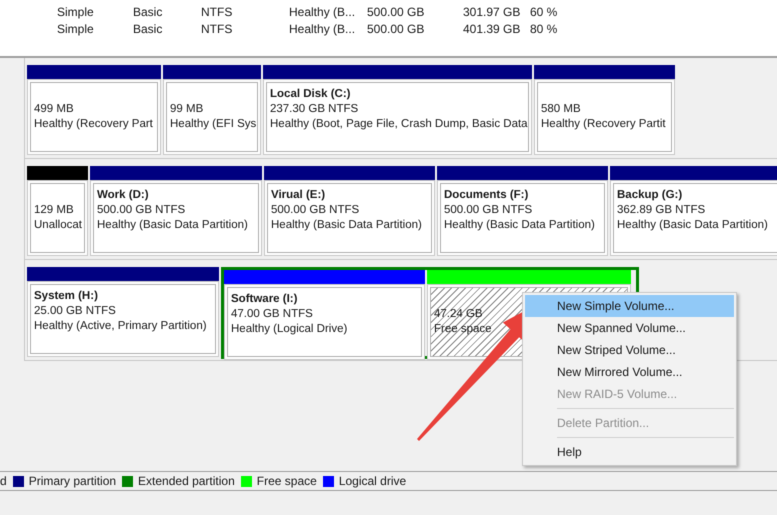 The width and height of the screenshot is (777, 515). What do you see at coordinates (491, 12) in the screenshot?
I see `table-cell: 301.97 GB` at bounding box center [491, 12].